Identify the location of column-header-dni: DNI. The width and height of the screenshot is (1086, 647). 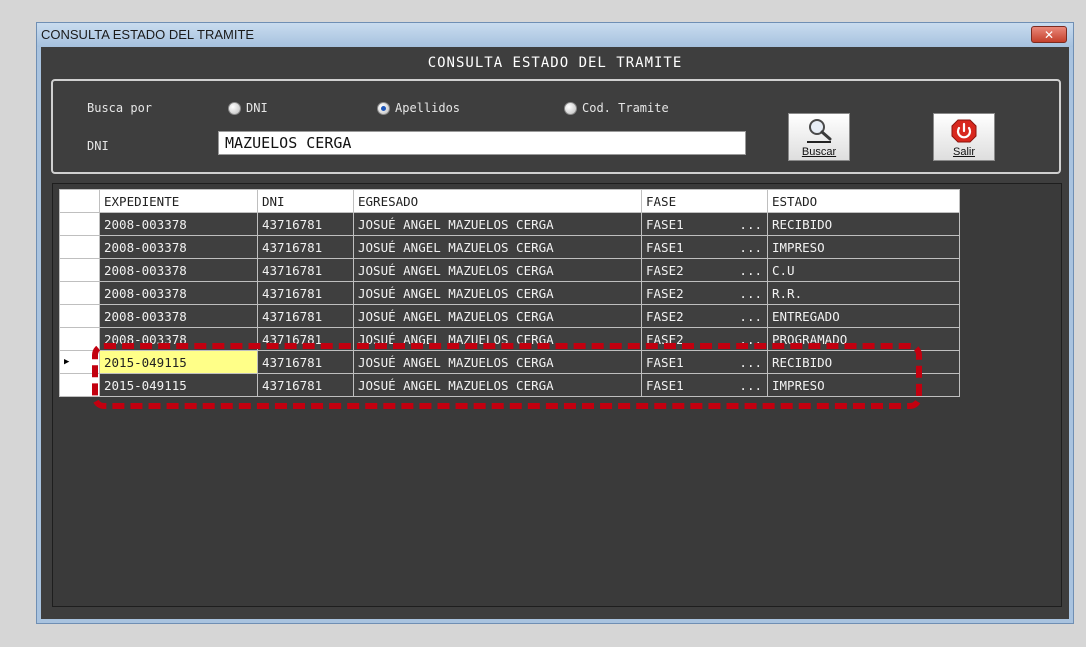
(305, 201).